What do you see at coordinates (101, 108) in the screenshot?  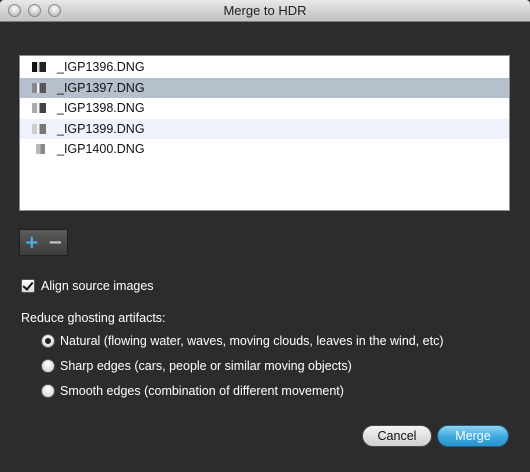 I see `file-name: _IGP1398.DNG` at bounding box center [101, 108].